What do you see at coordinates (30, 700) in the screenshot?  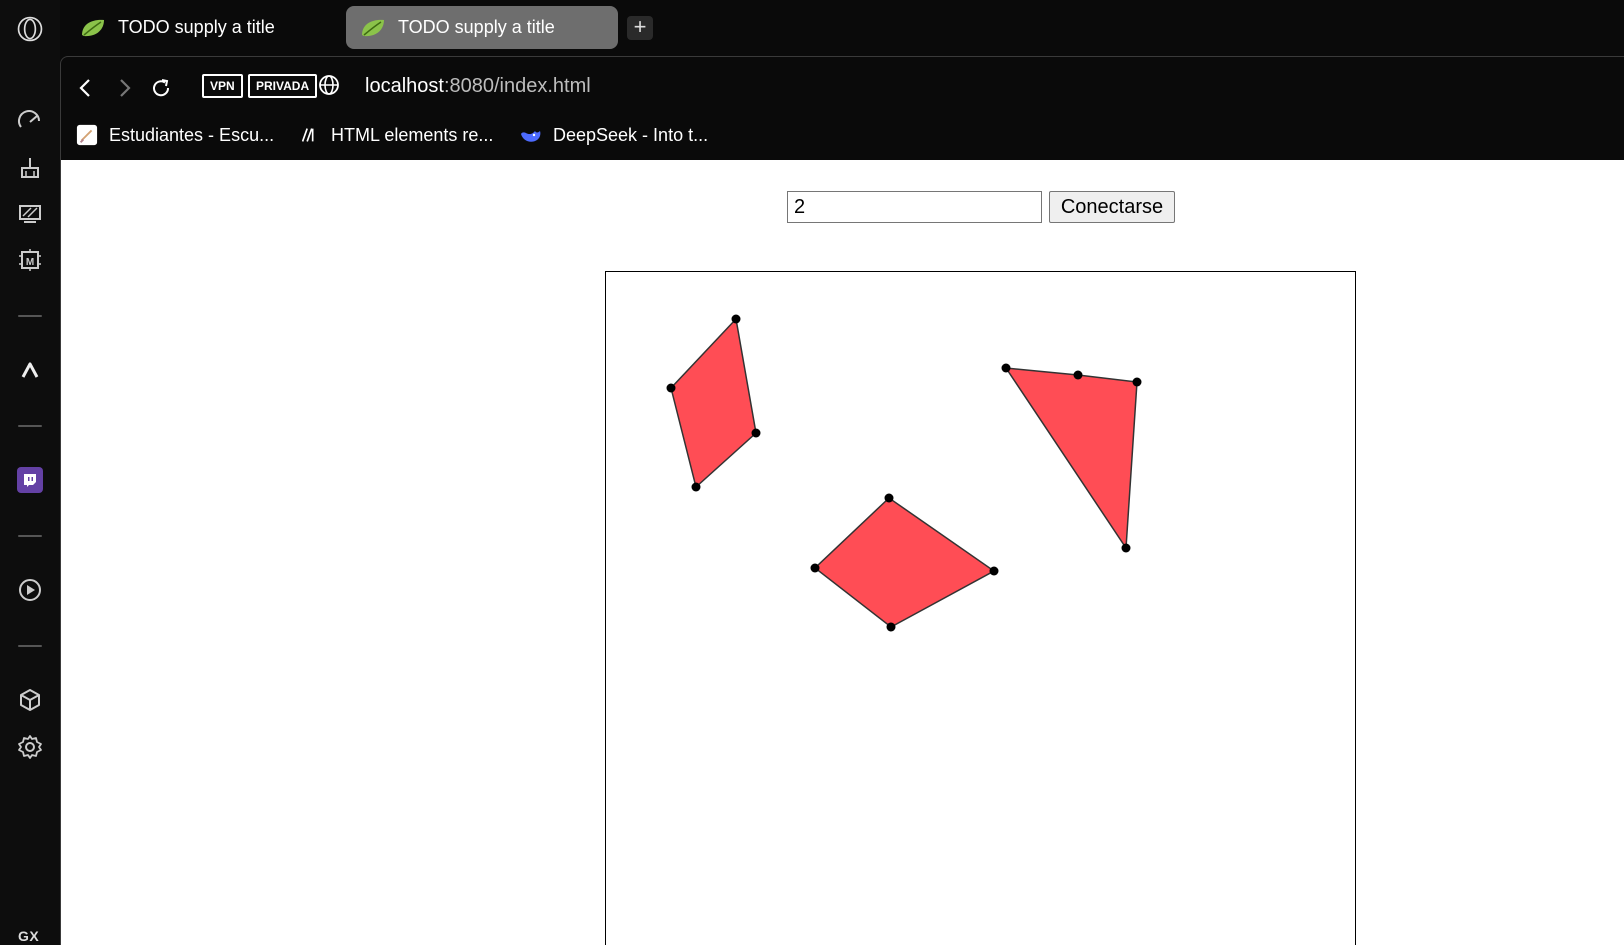 I see `extensions-cube-icon` at bounding box center [30, 700].